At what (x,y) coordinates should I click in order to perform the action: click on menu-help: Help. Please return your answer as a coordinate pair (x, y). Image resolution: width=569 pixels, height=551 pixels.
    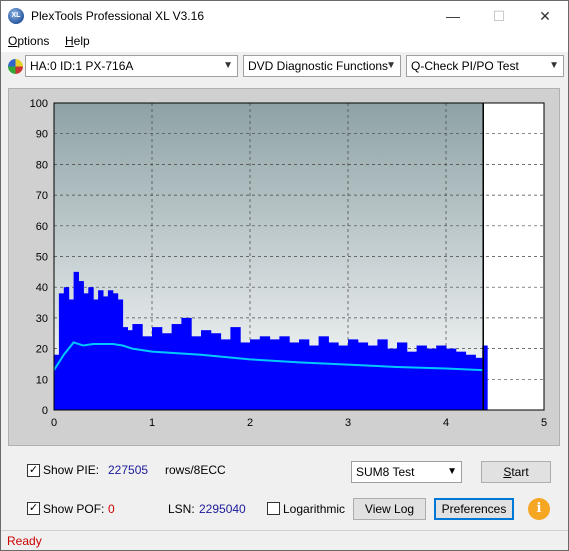
    Looking at the image, I should click on (77, 41).